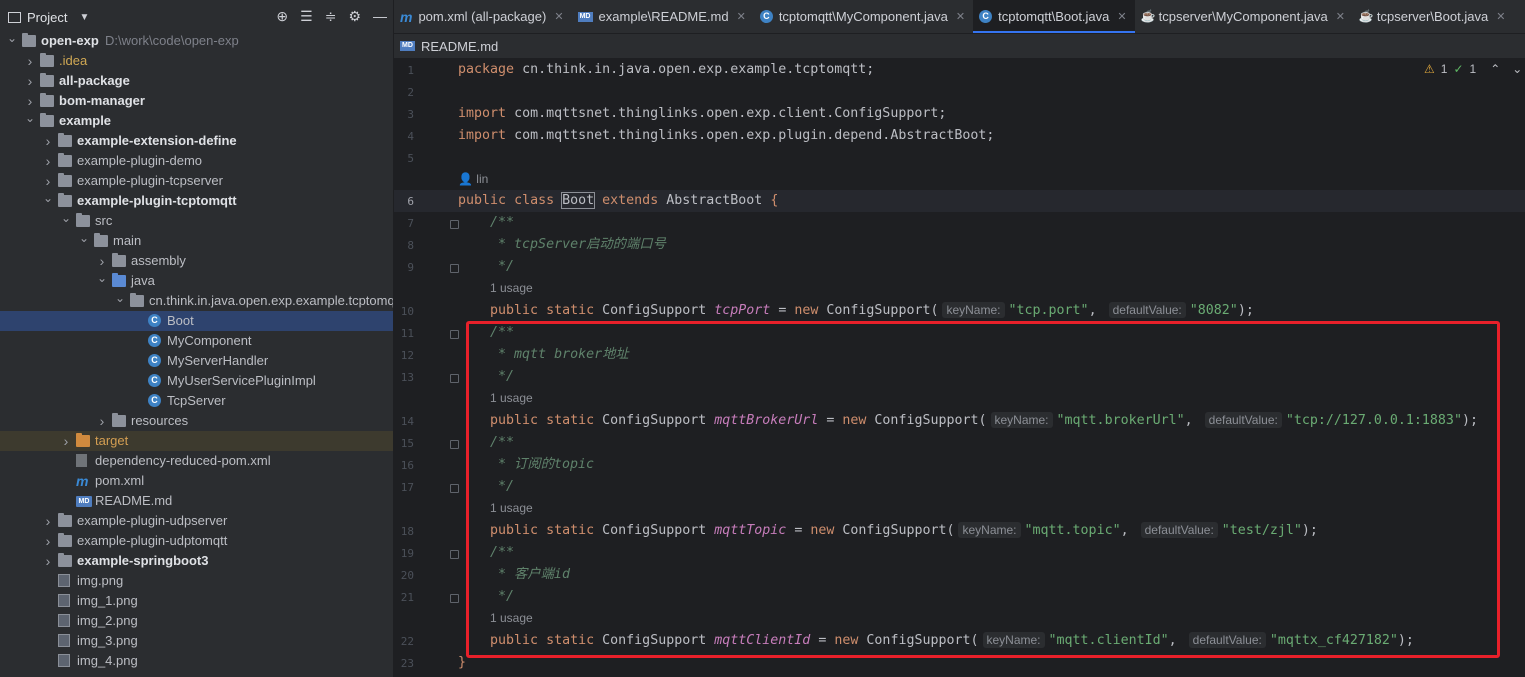 This screenshot has width=1525, height=677. What do you see at coordinates (196, 181) in the screenshot?
I see `tree-row: › example-plugin-tcpserver` at bounding box center [196, 181].